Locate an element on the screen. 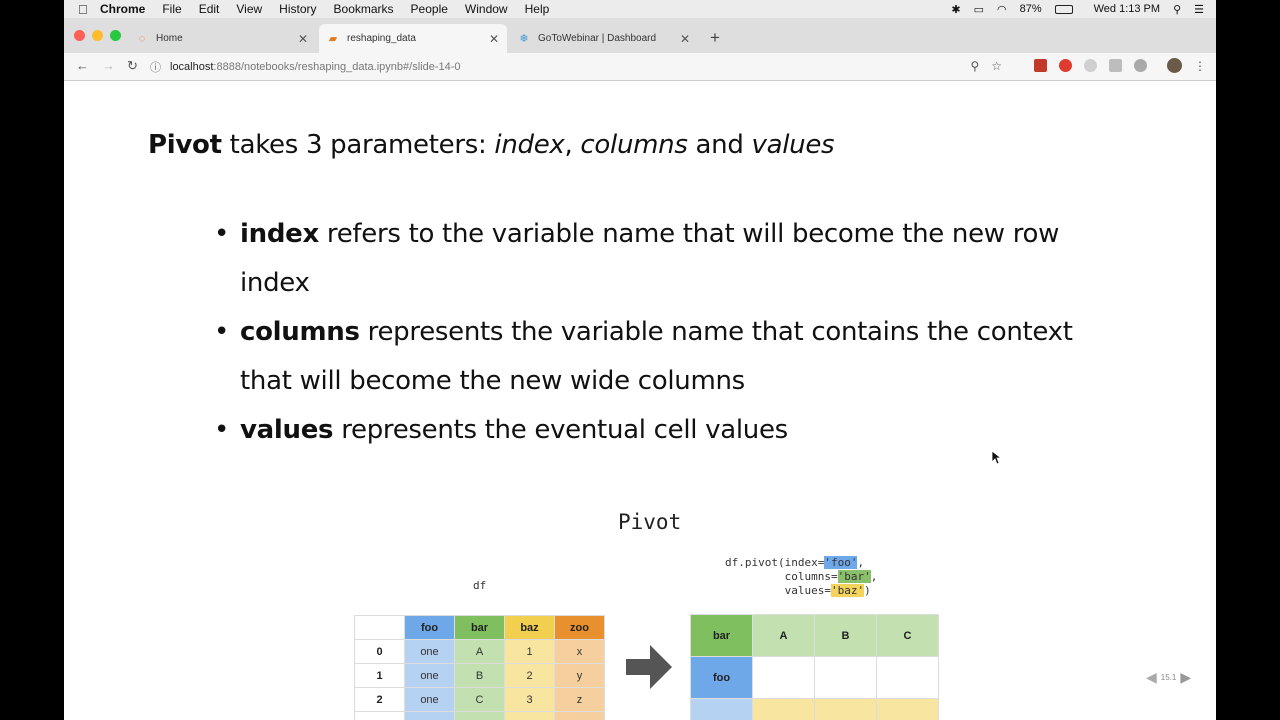  reload-button: ↻ is located at coordinates (132, 66).